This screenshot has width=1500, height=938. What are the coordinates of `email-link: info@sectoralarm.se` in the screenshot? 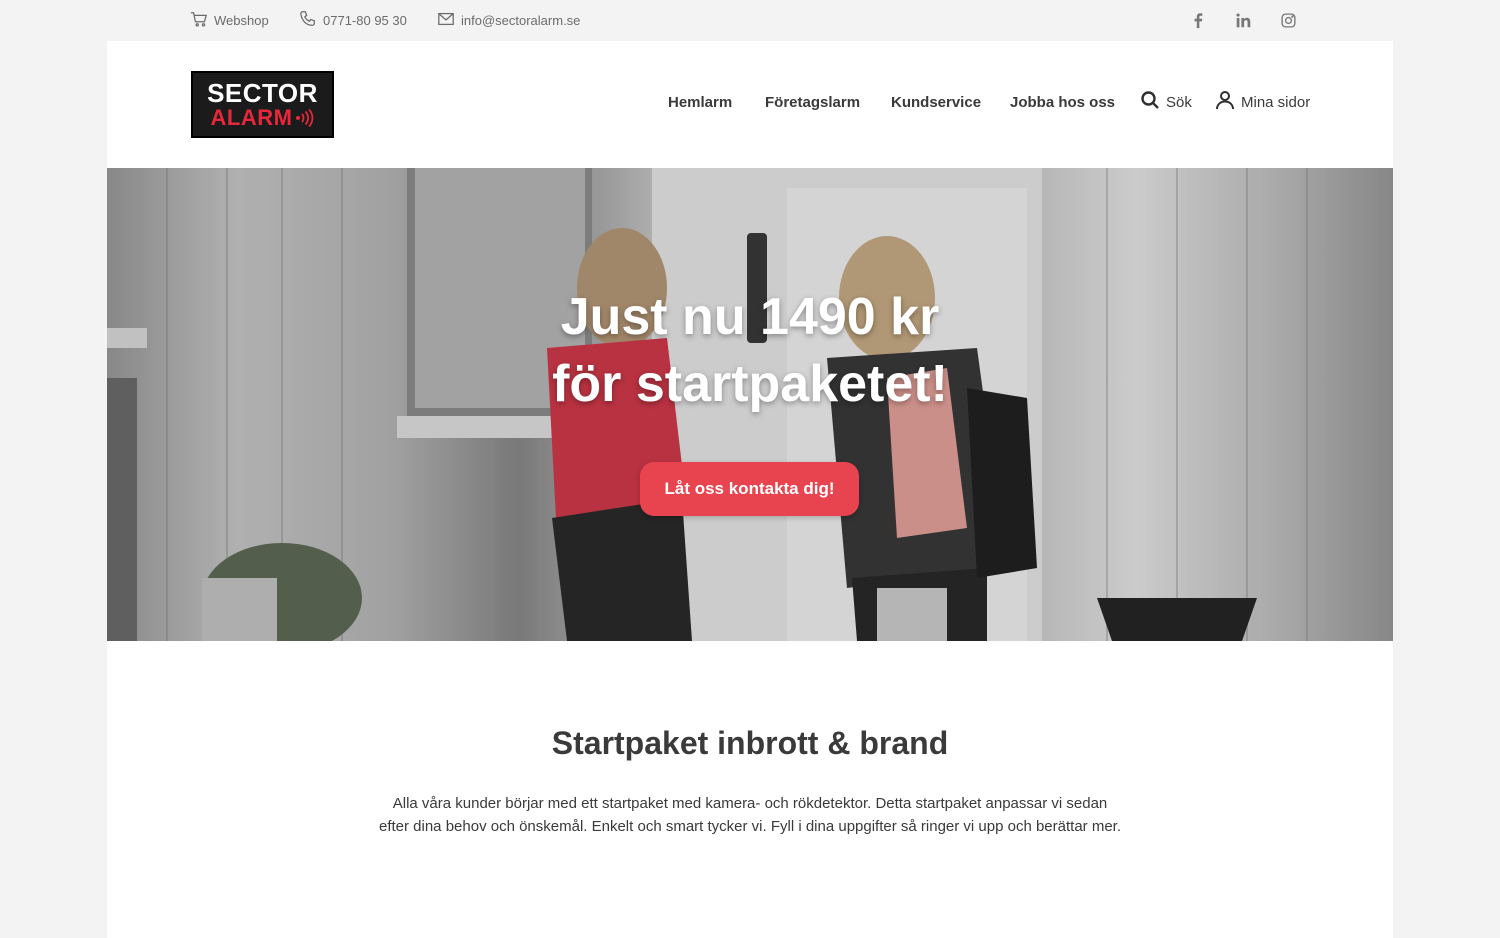 It's located at (508, 20).